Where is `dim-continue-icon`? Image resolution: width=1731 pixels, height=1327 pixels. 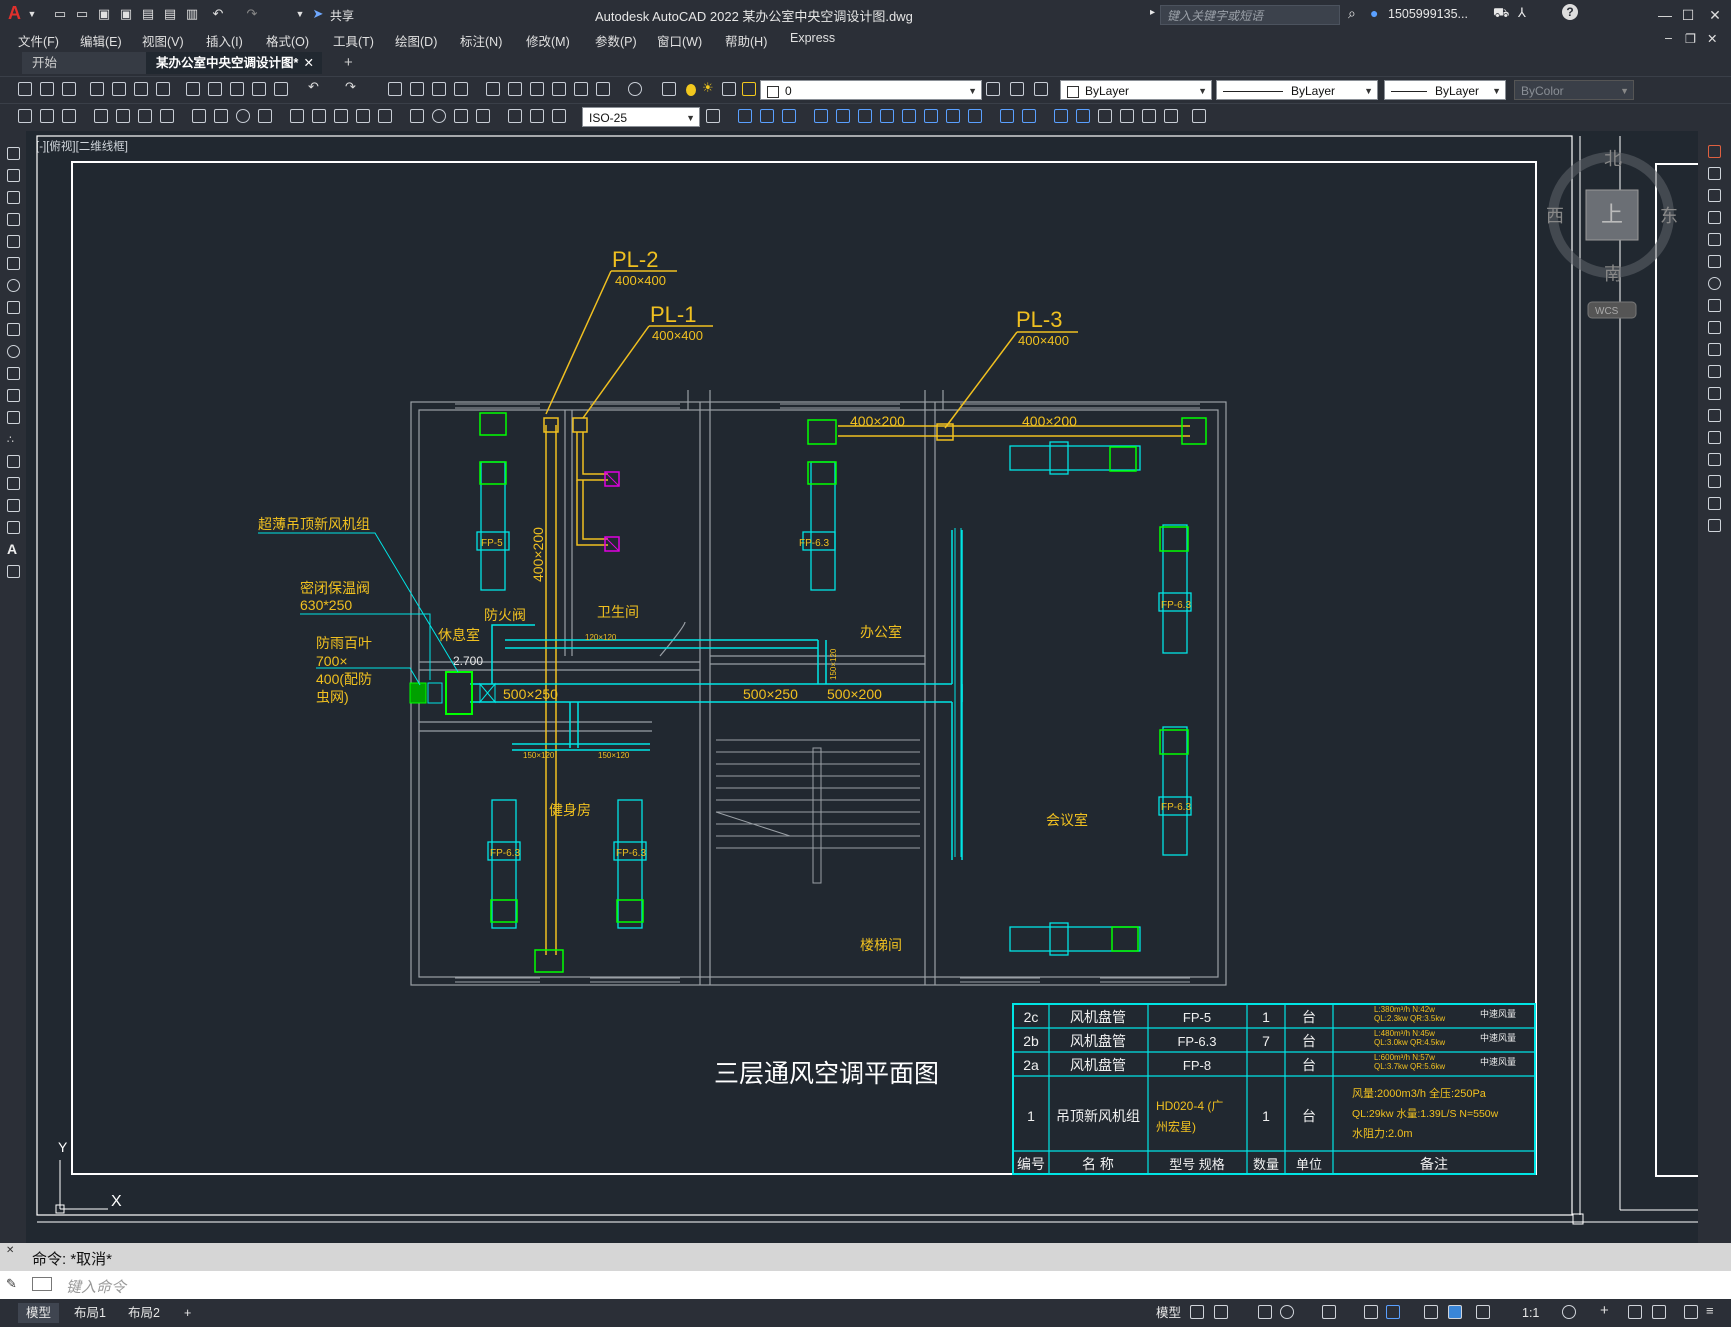
dim-continue-icon is located at coordinates (341, 116).